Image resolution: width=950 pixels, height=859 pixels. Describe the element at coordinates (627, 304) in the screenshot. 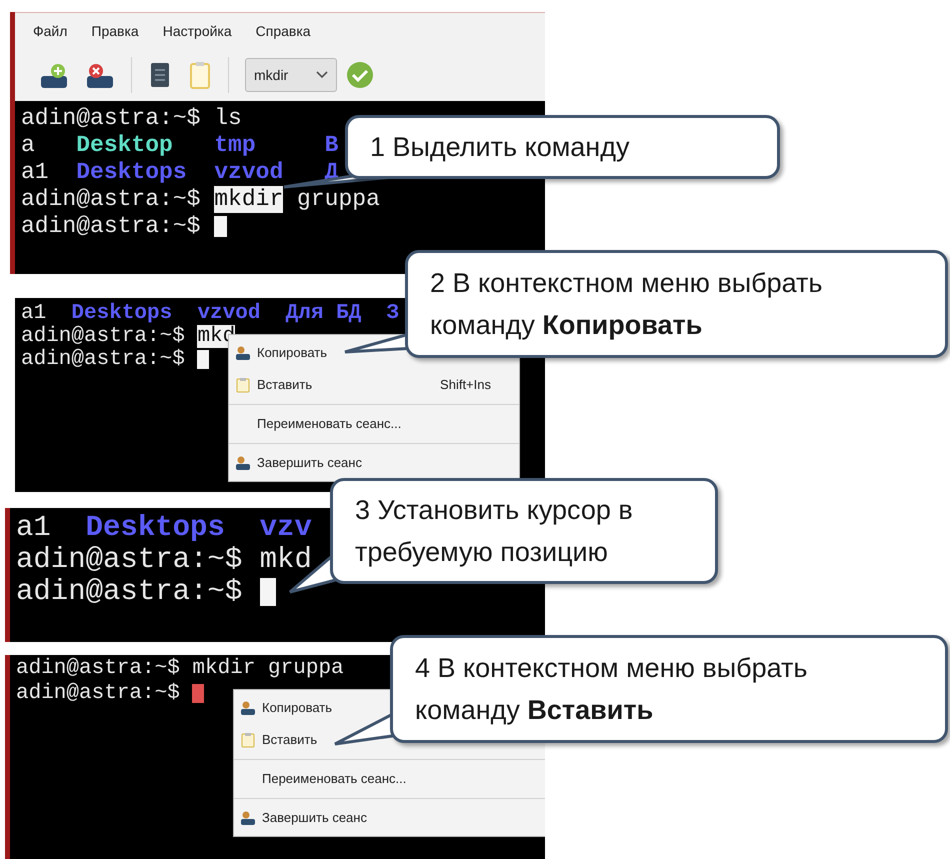

I see `callout-text: 2 В контекстном меню выбрать команду Копировать` at that location.